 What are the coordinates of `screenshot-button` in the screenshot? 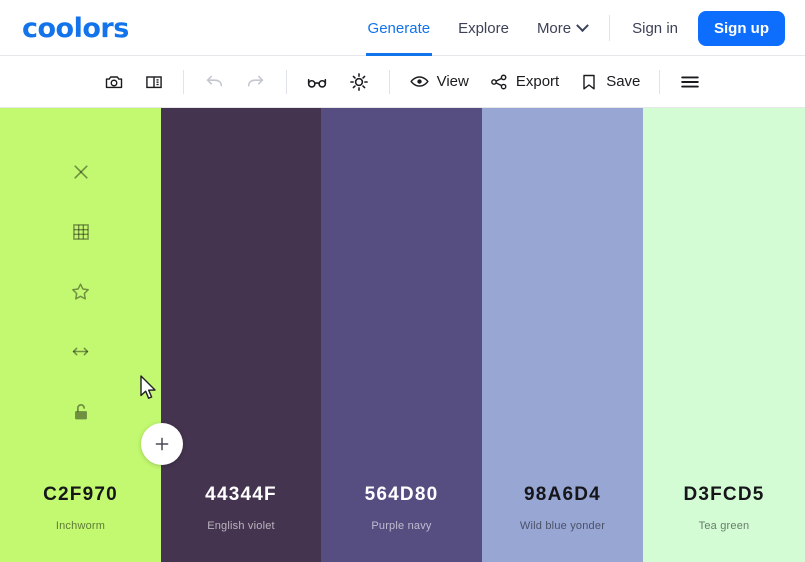 It's located at (114, 82).